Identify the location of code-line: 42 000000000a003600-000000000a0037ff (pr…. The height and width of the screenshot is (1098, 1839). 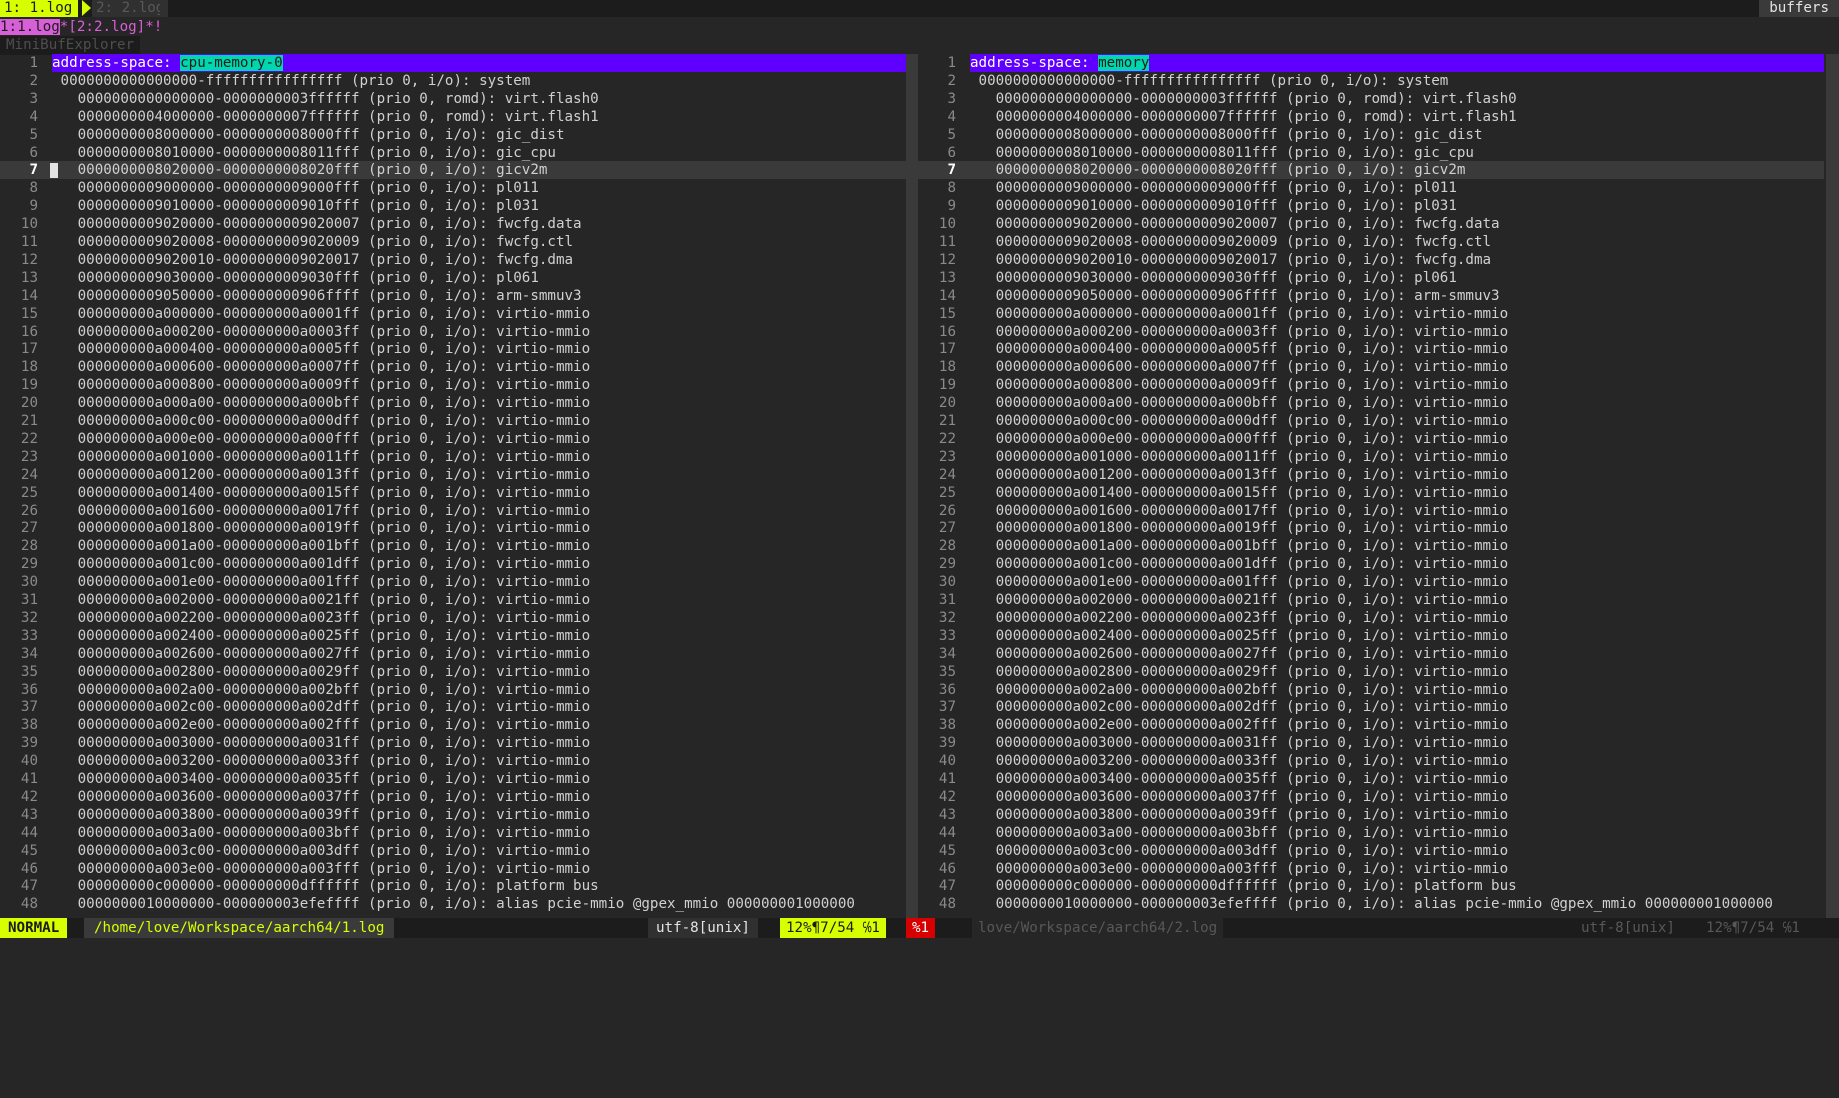
(1371, 797).